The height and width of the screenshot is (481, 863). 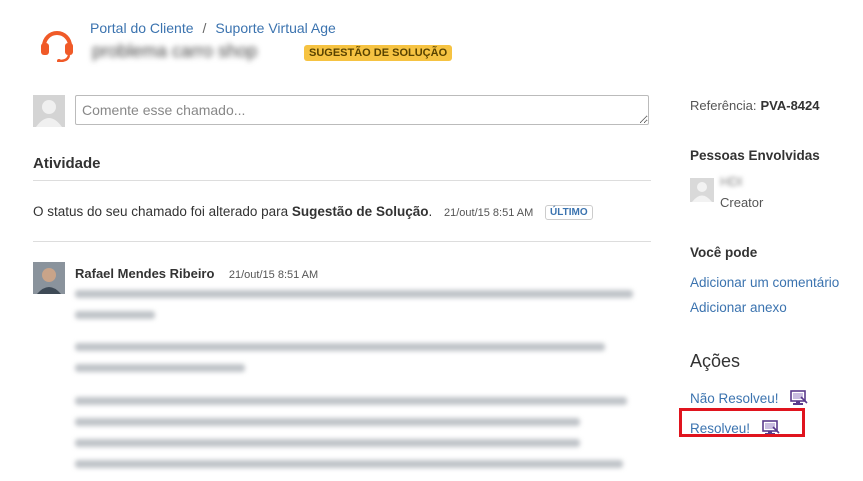 What do you see at coordinates (799, 397) in the screenshot?
I see `monitor-icon` at bounding box center [799, 397].